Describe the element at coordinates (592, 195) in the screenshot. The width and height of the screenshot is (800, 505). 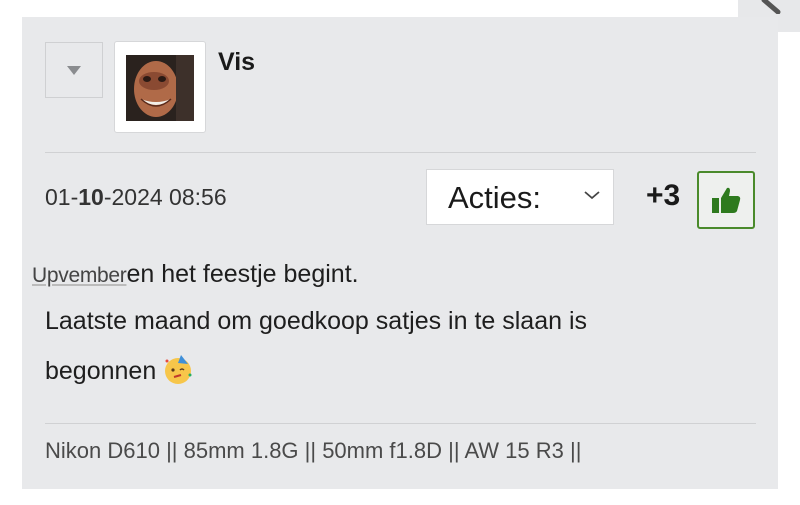
I see `chevron-down-icon` at that location.